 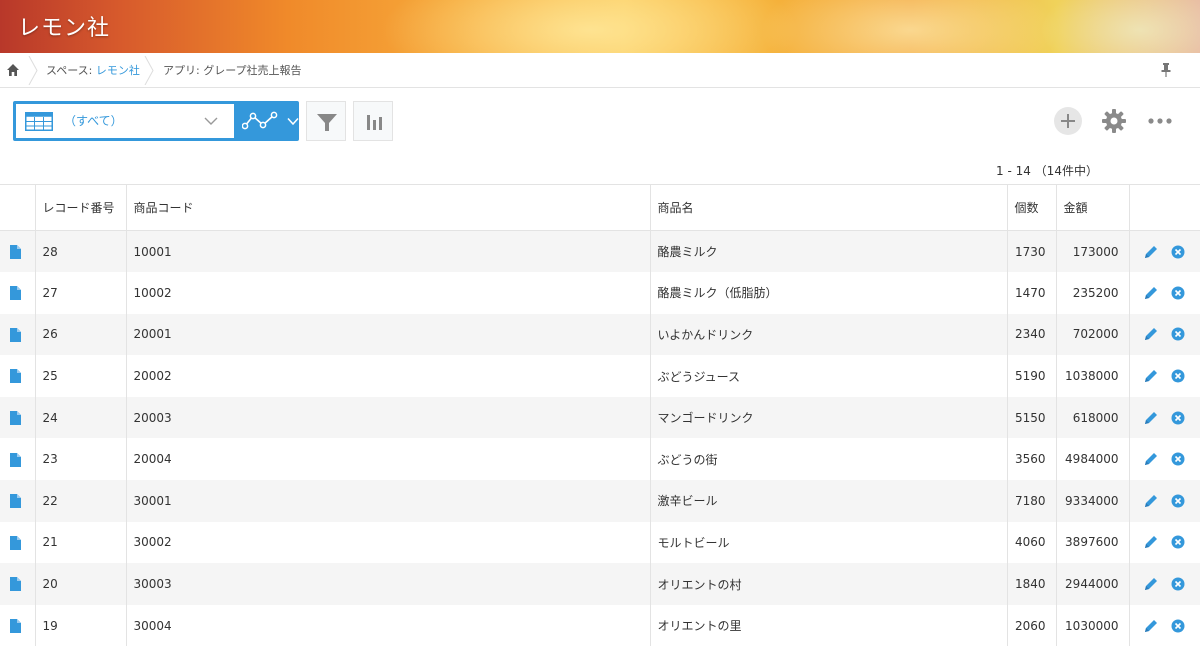 I want to click on graph-button, so click(x=373, y=121).